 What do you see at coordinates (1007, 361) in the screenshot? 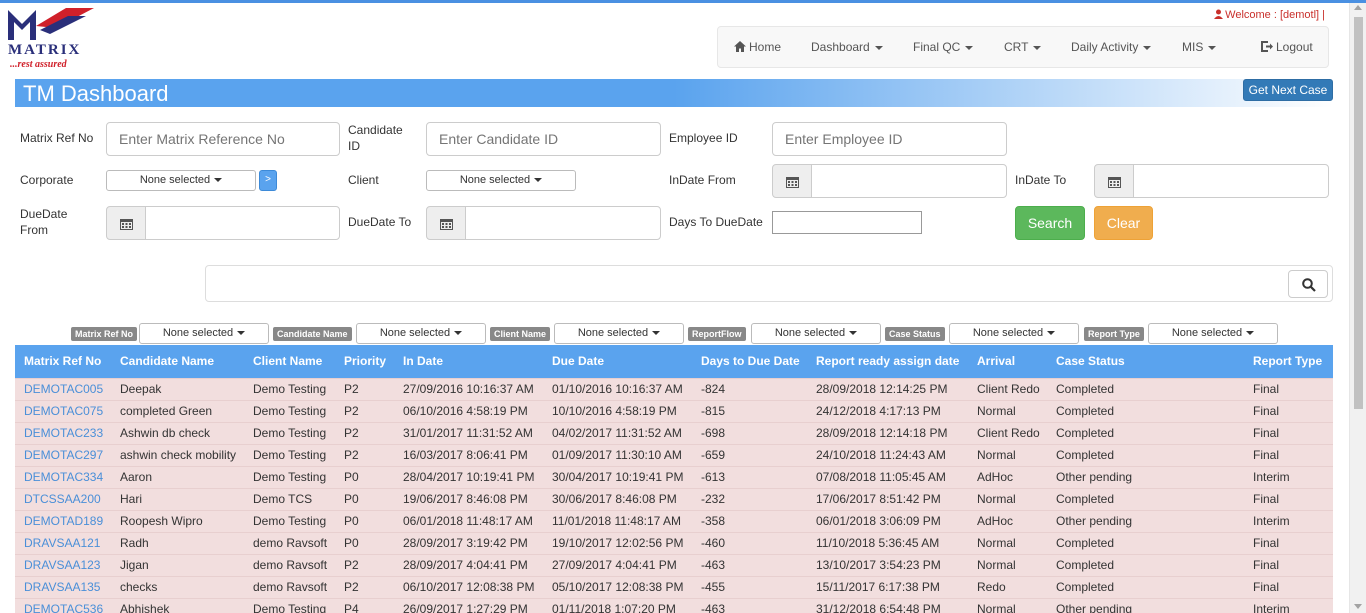
I see `col-header-arrival: Arrival` at bounding box center [1007, 361].